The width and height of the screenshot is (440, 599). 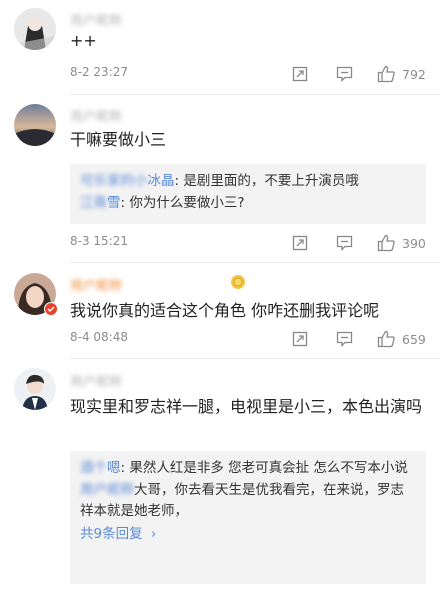 I want to click on reply-text: : 你为什么要做小三?, so click(x=182, y=203).